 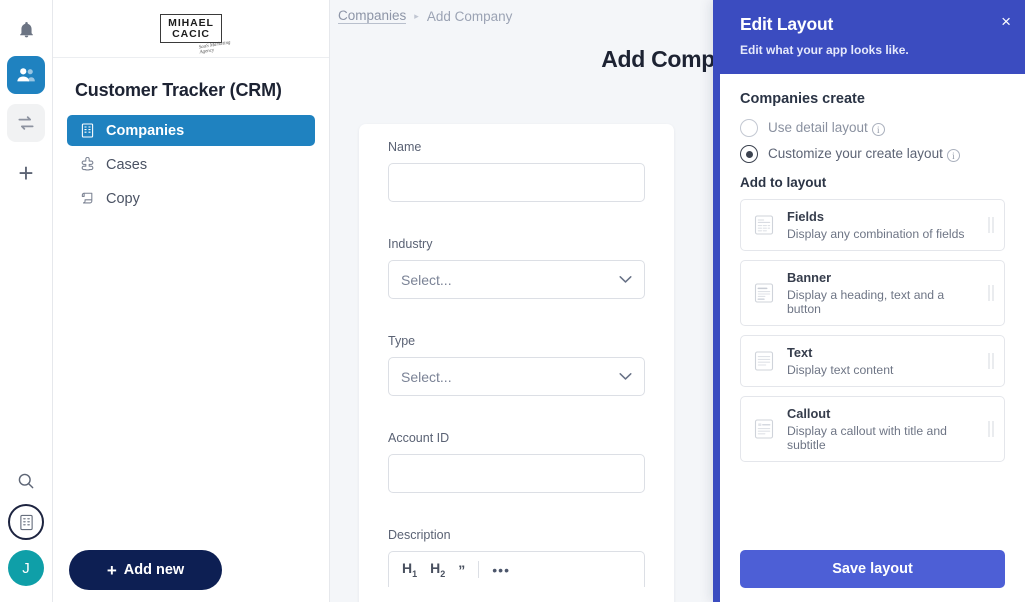 What do you see at coordinates (26, 301) in the screenshot?
I see `global-icon-rail: + J` at bounding box center [26, 301].